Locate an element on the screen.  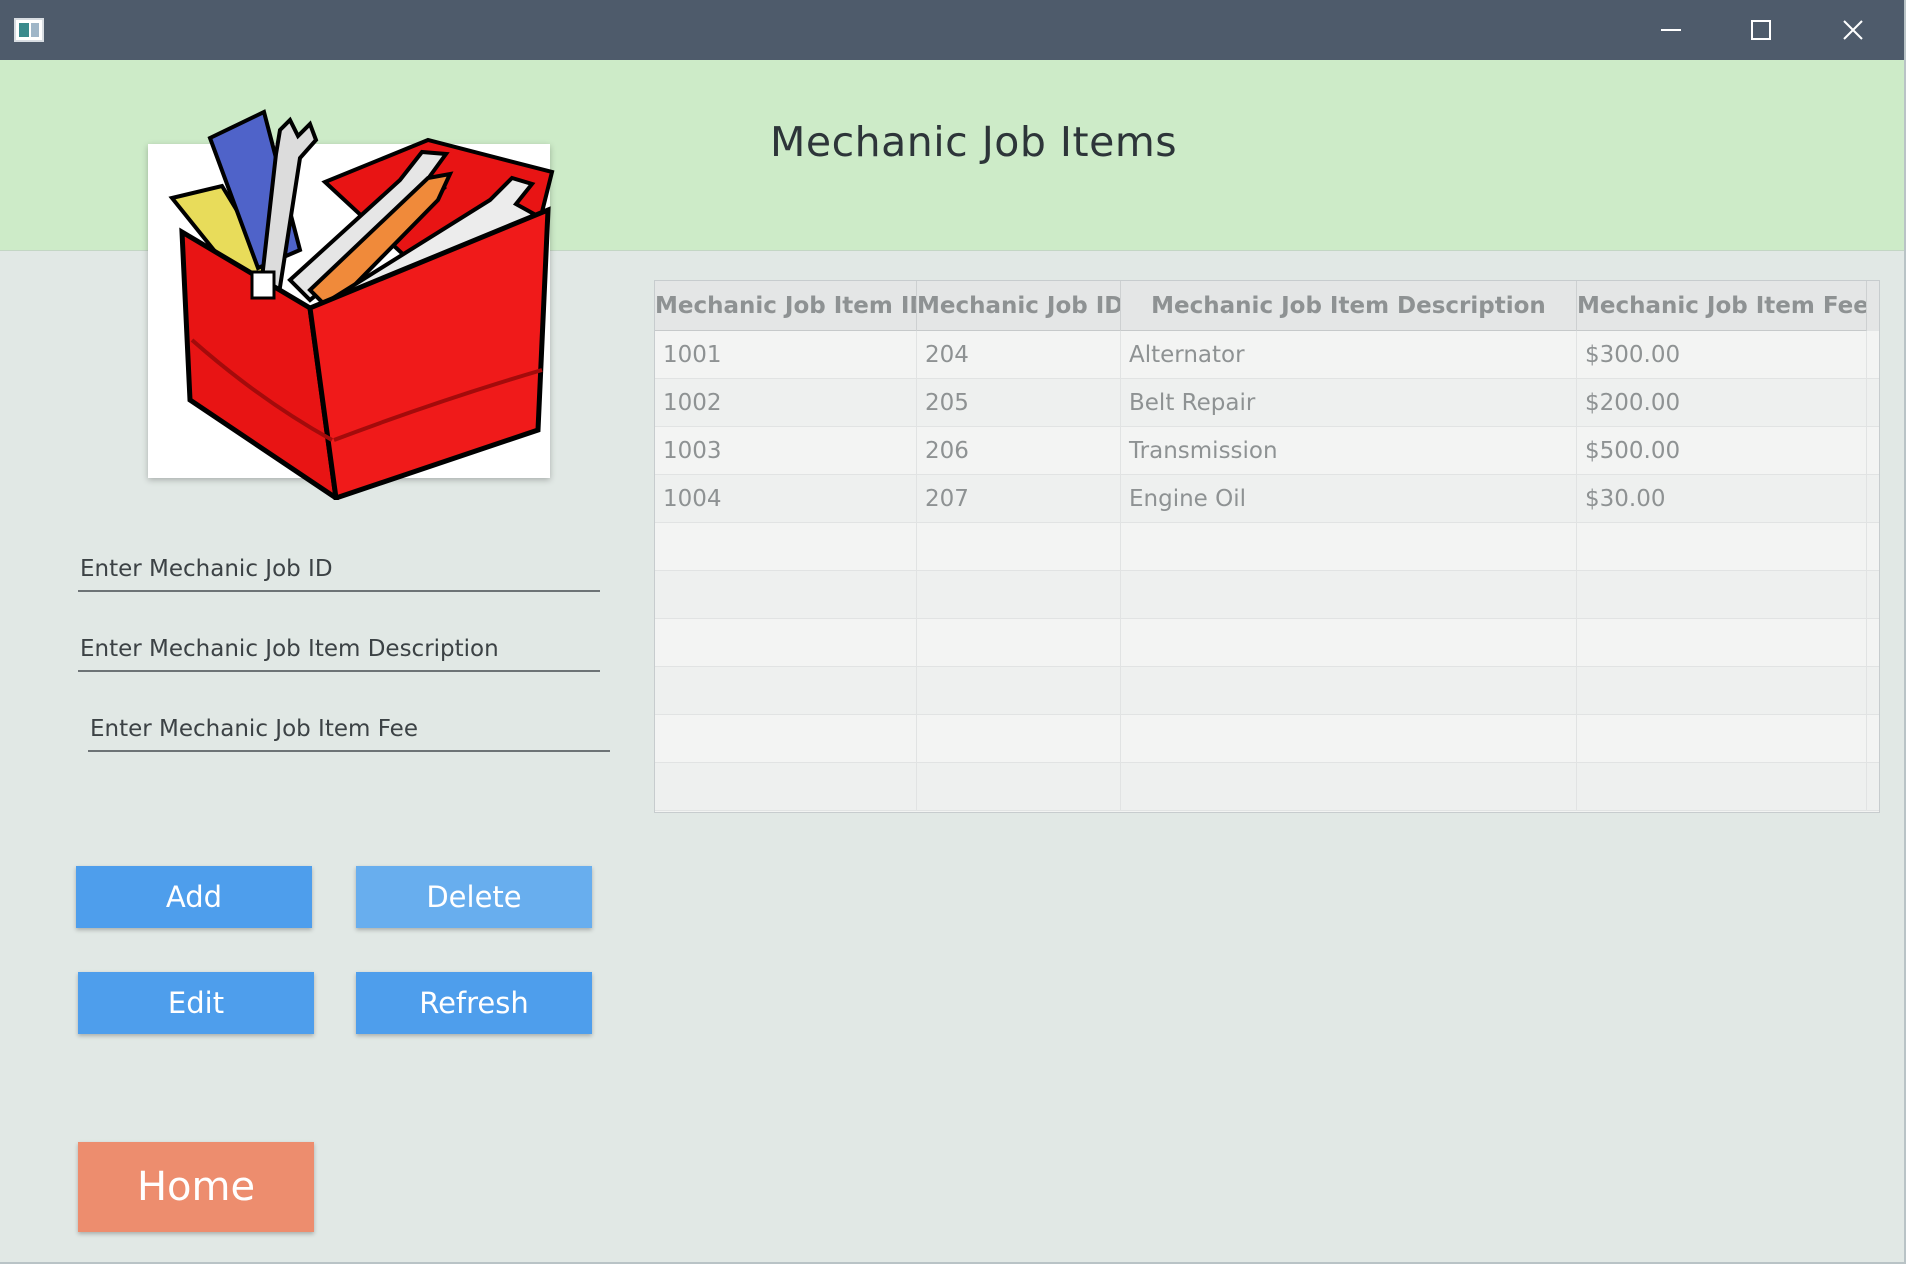
column-header-item-id: Mechanic Job Item ID is located at coordinates (786, 306).